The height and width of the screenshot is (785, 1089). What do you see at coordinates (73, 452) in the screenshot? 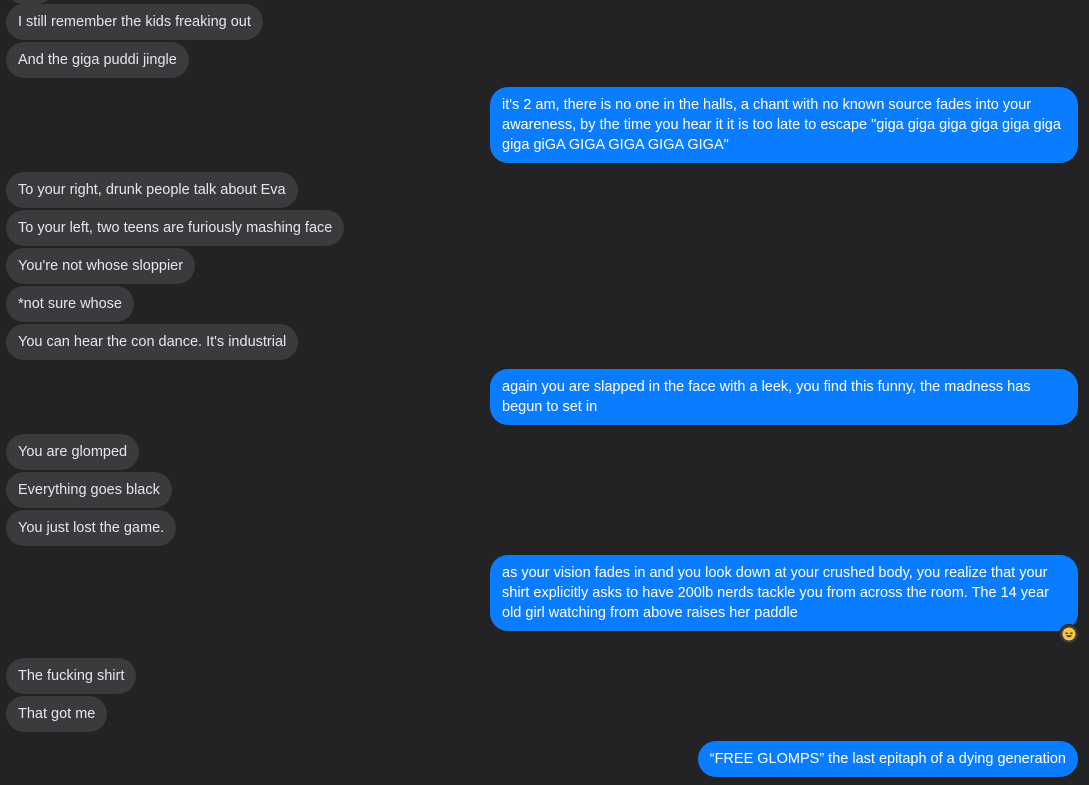
I see `incoming-message: You are glomped` at bounding box center [73, 452].